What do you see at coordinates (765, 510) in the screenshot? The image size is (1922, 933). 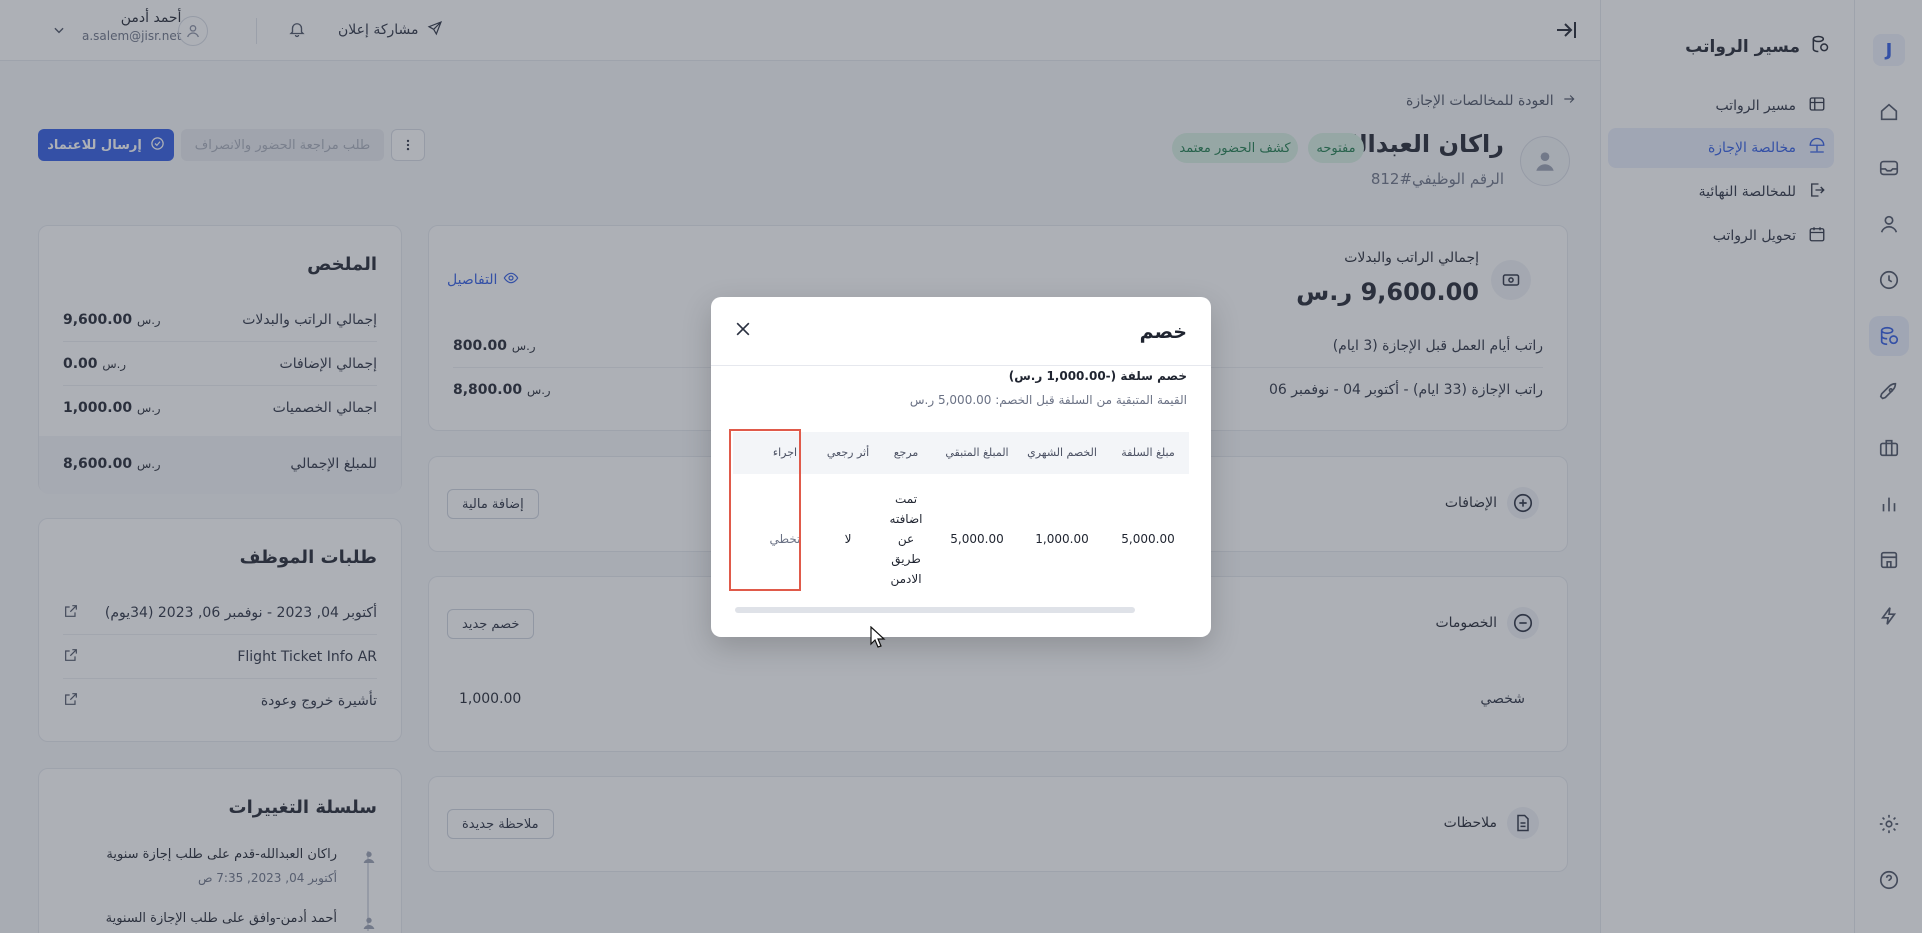 I see `highlight-box` at bounding box center [765, 510].